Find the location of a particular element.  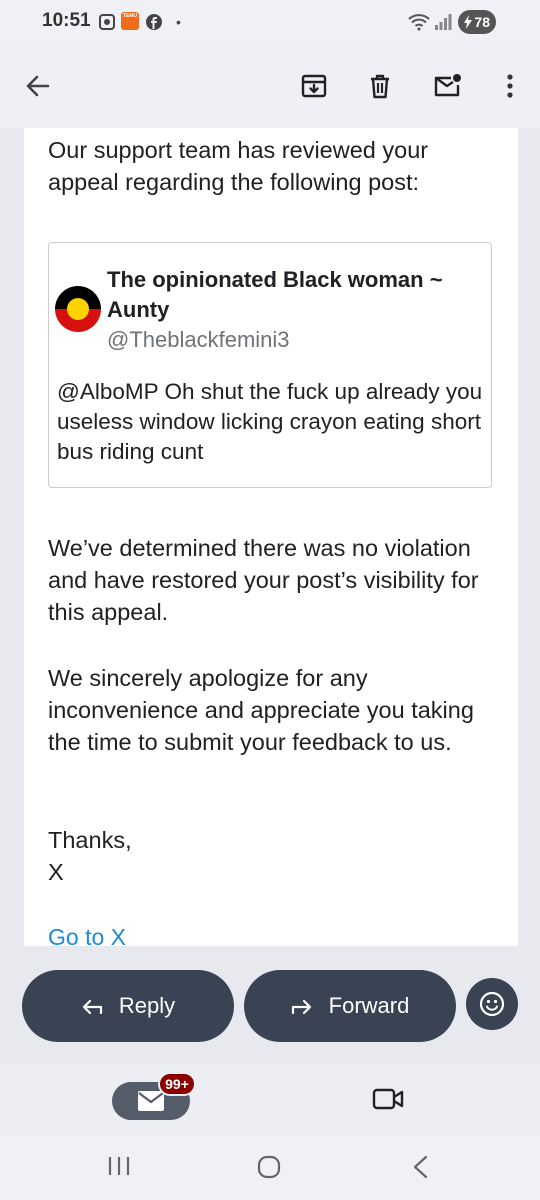

forward-button: Forward is located at coordinates (350, 1006).